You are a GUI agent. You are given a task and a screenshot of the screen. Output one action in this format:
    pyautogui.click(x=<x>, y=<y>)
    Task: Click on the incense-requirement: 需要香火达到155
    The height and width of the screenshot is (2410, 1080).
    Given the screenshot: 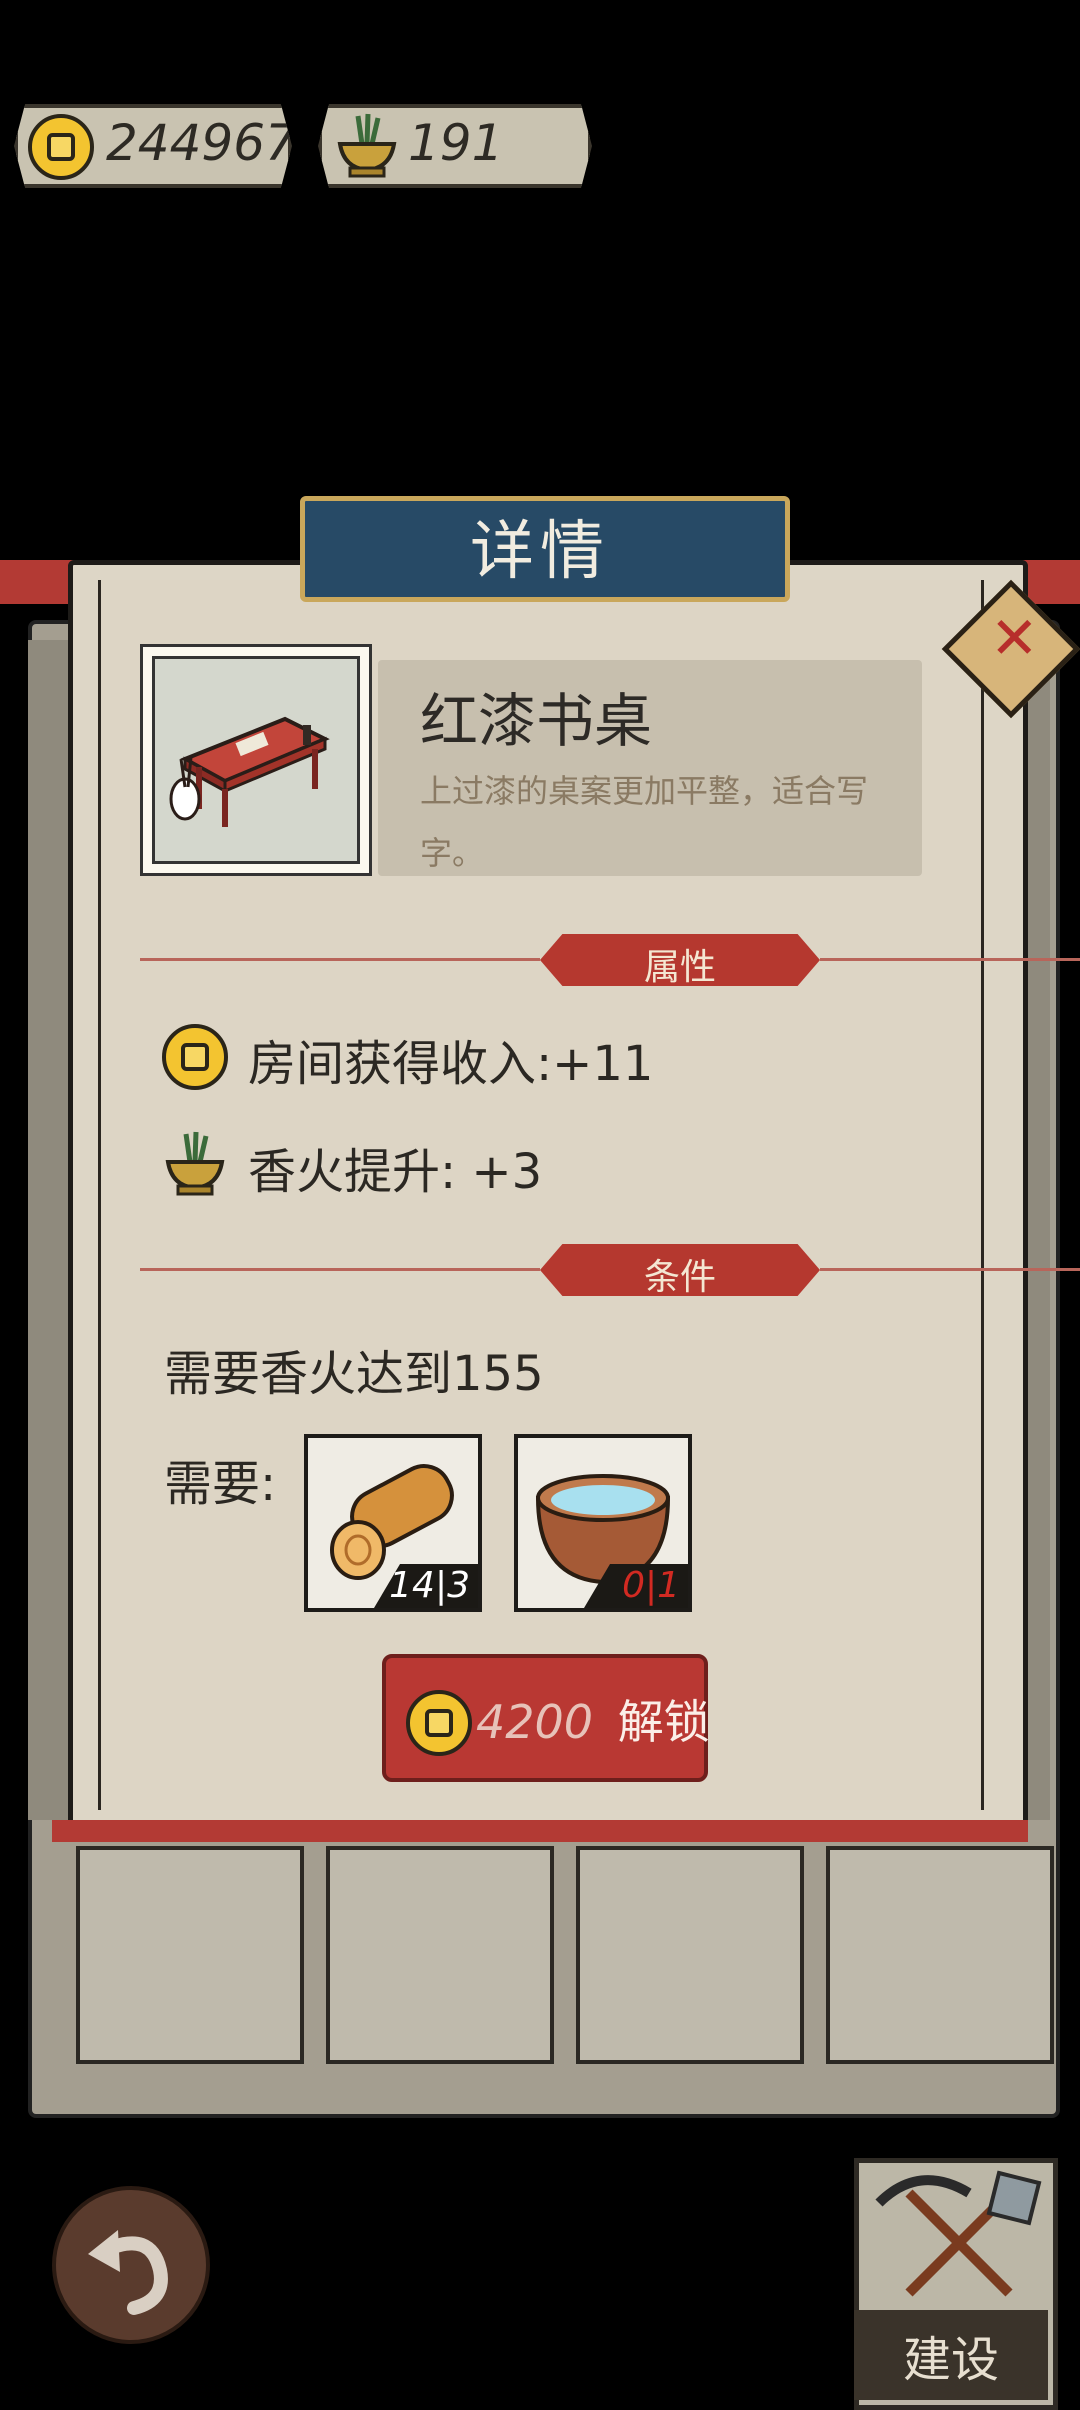 What is the action you would take?
    pyautogui.click(x=354, y=1374)
    